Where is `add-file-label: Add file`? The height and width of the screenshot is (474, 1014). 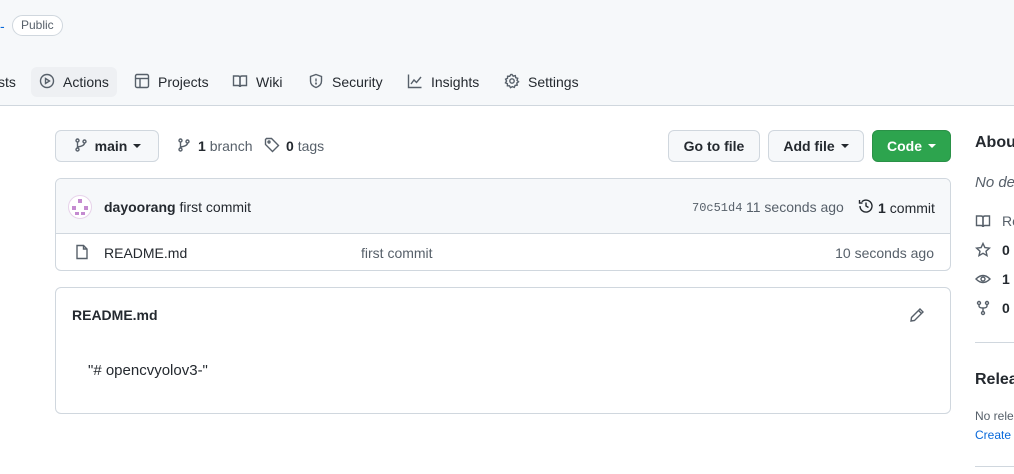 add-file-label: Add file is located at coordinates (809, 146).